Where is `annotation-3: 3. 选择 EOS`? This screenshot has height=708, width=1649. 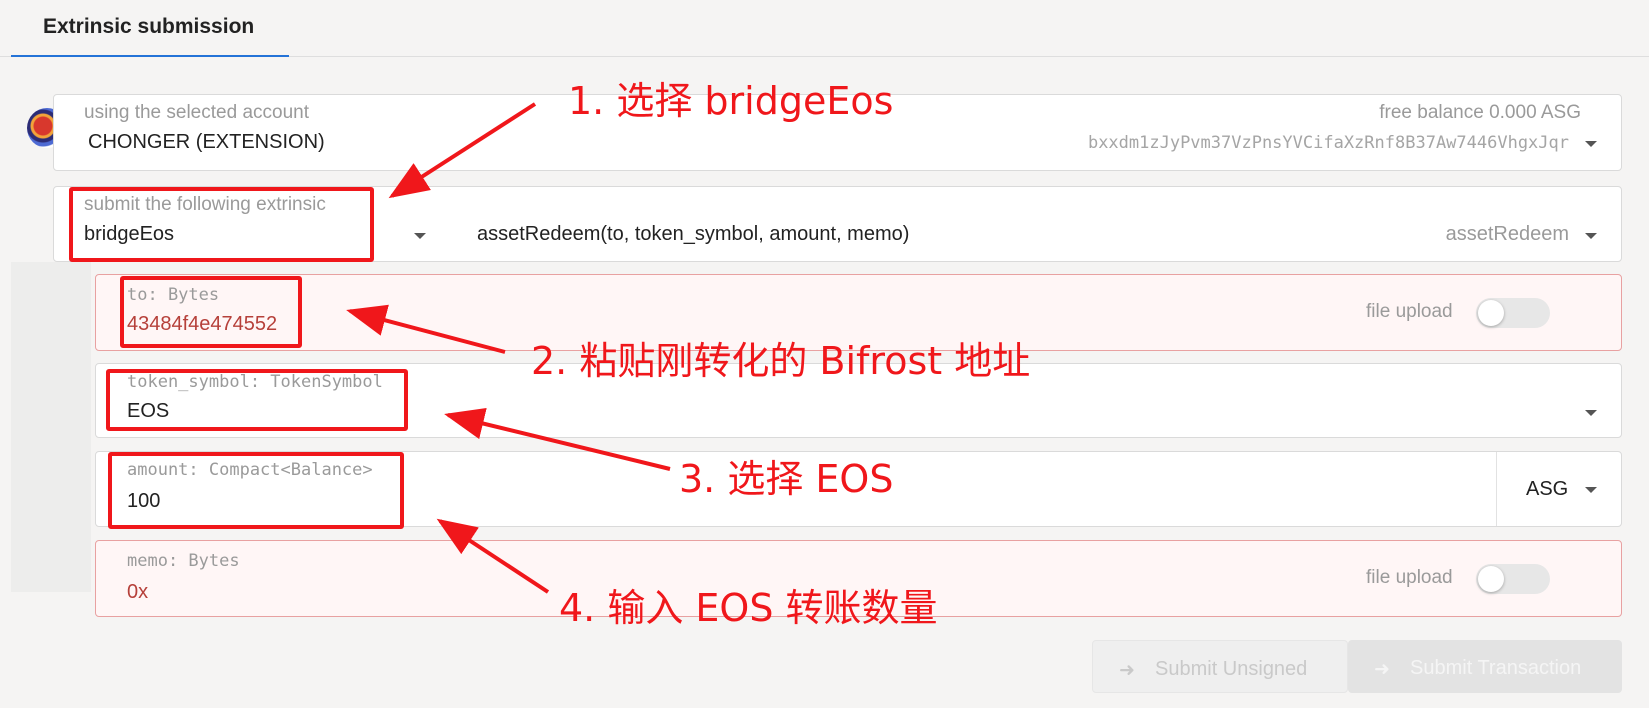 annotation-3: 3. 选择 EOS is located at coordinates (786, 479).